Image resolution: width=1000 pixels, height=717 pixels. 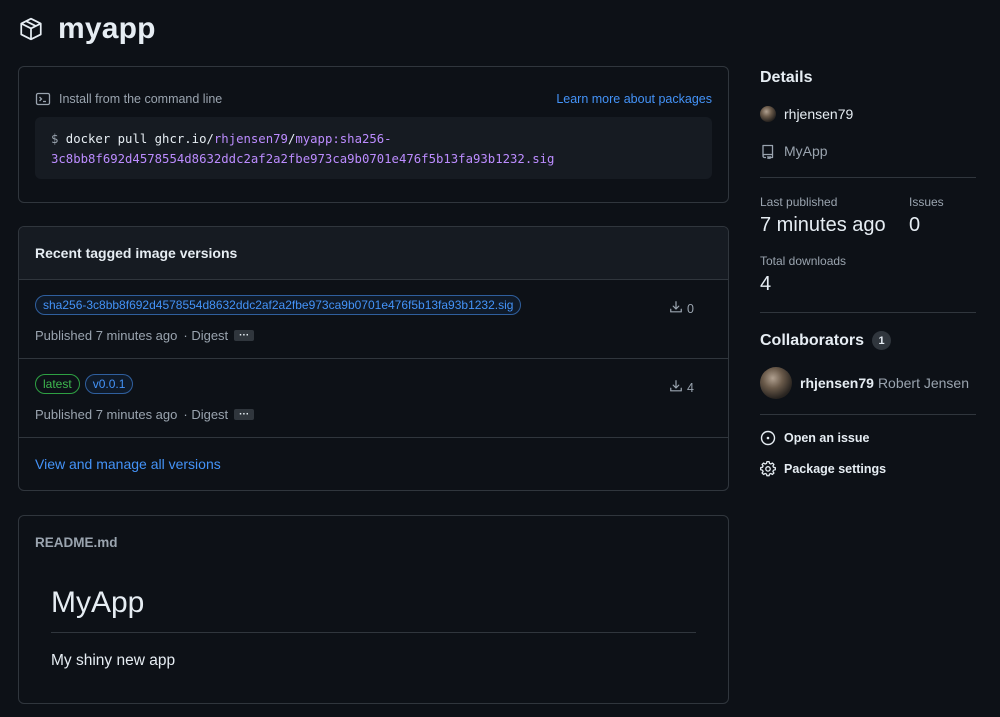 I want to click on command-image: myapp:sha256-, so click(x=343, y=139).